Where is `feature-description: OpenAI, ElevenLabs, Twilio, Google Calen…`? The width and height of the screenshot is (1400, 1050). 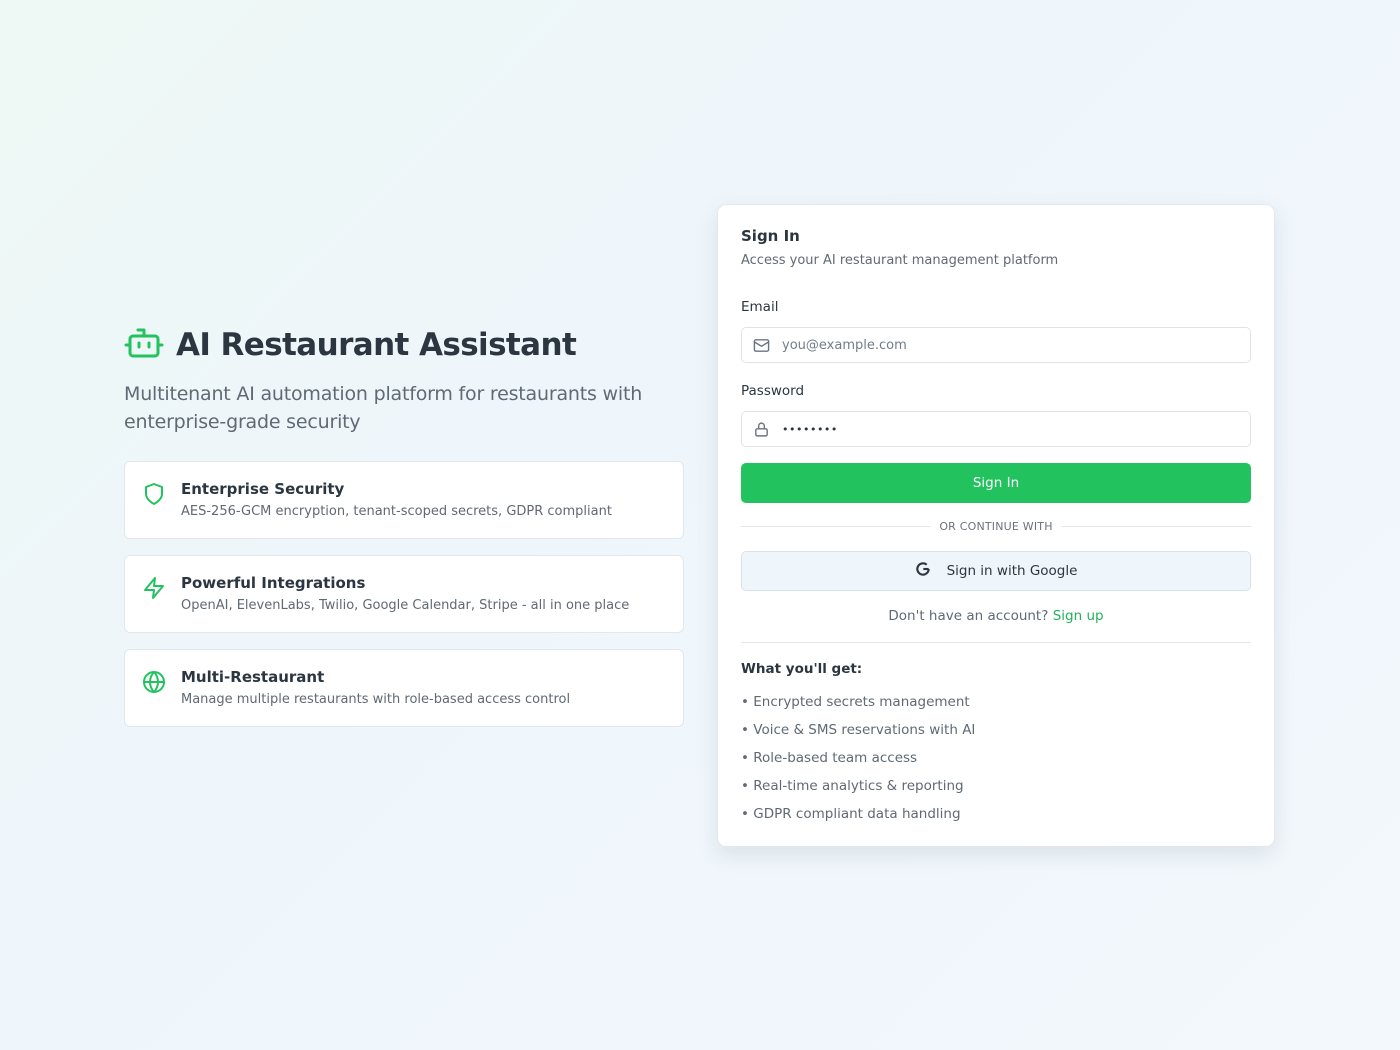
feature-description: OpenAI, ElevenLabs, Twilio, Google Calen… is located at coordinates (405, 605).